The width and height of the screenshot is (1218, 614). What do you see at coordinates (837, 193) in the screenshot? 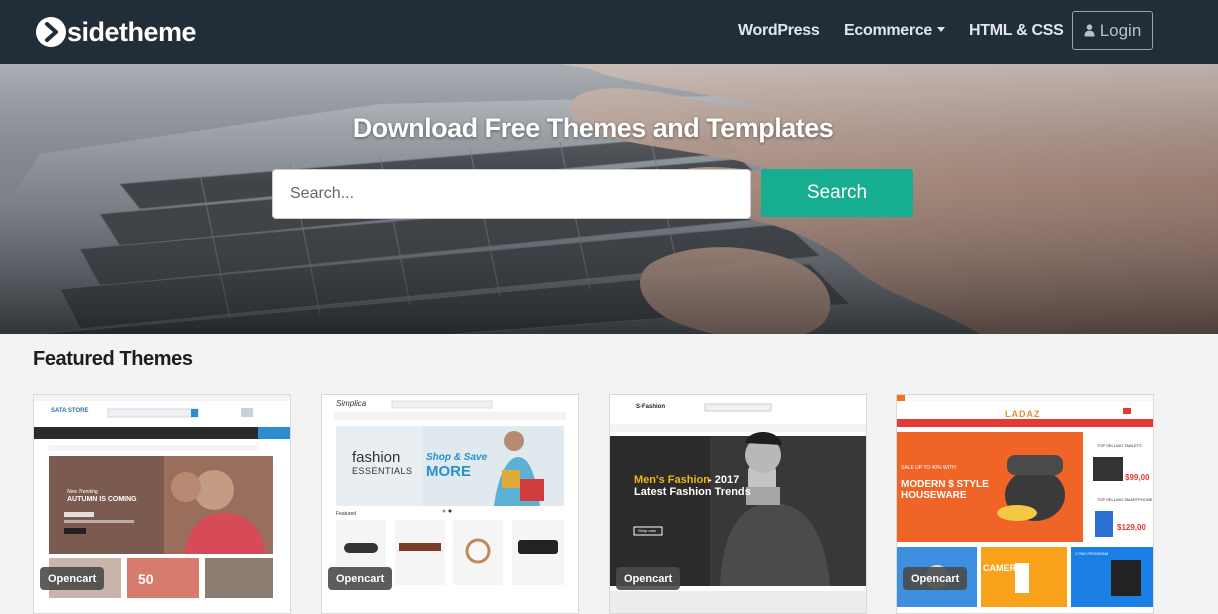
I see `search-button: Search` at bounding box center [837, 193].